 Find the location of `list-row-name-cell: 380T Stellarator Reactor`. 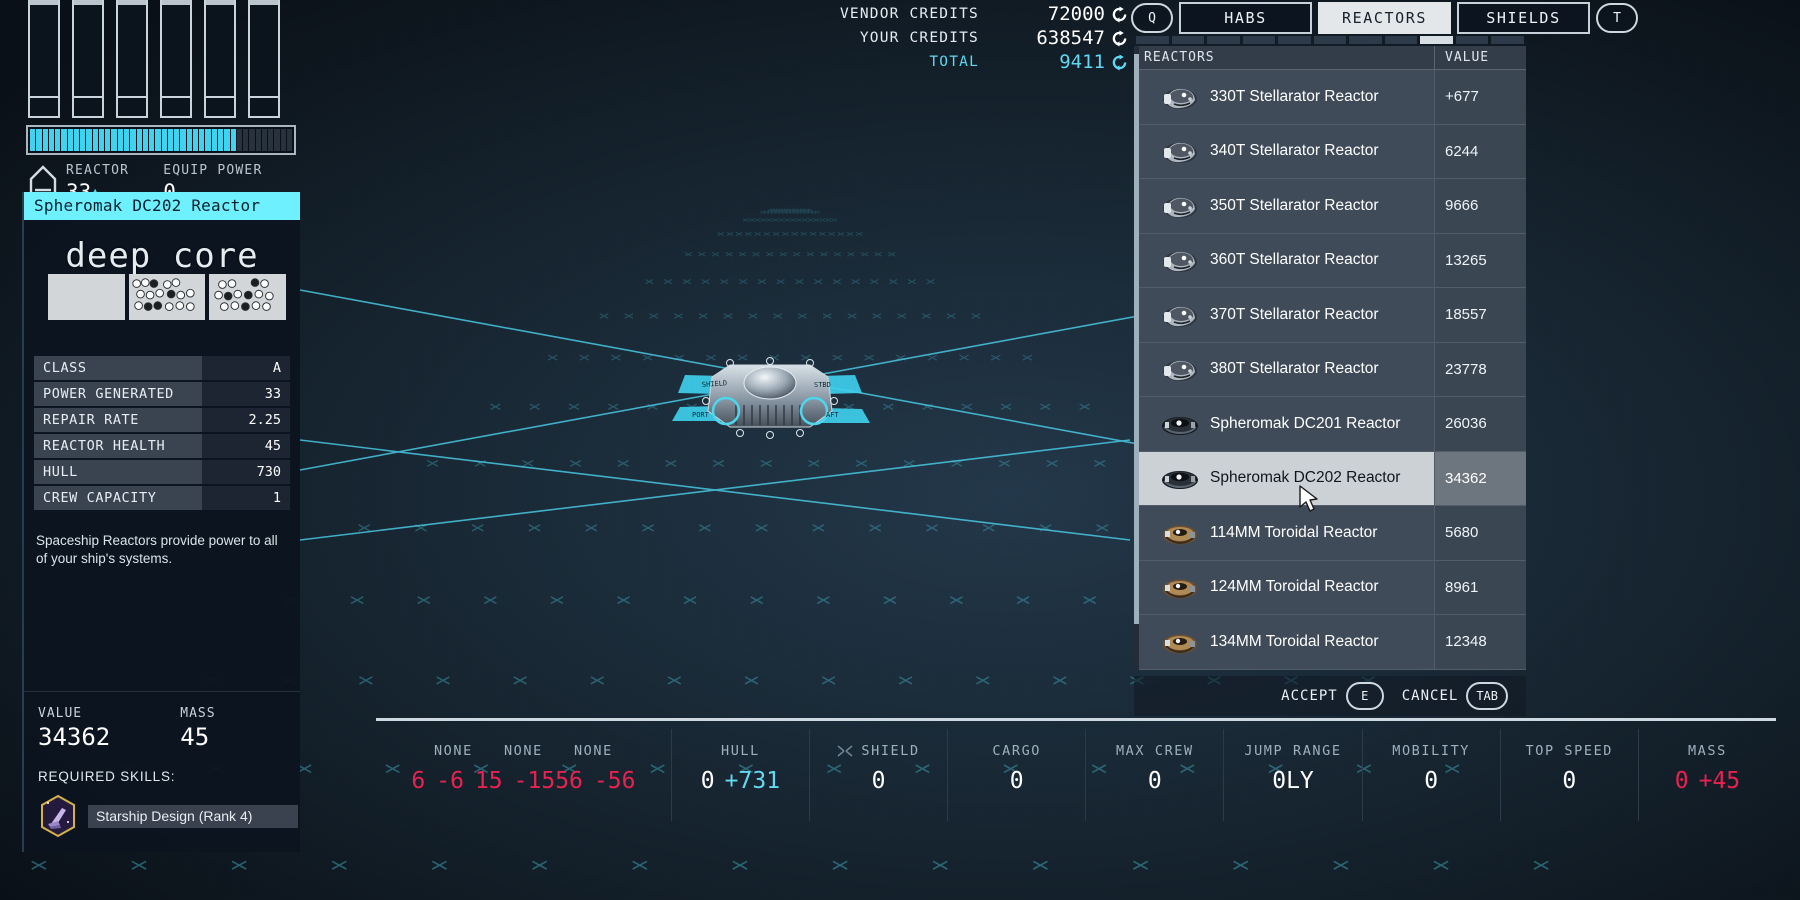

list-row-name-cell: 380T Stellarator Reactor is located at coordinates (1284, 369).